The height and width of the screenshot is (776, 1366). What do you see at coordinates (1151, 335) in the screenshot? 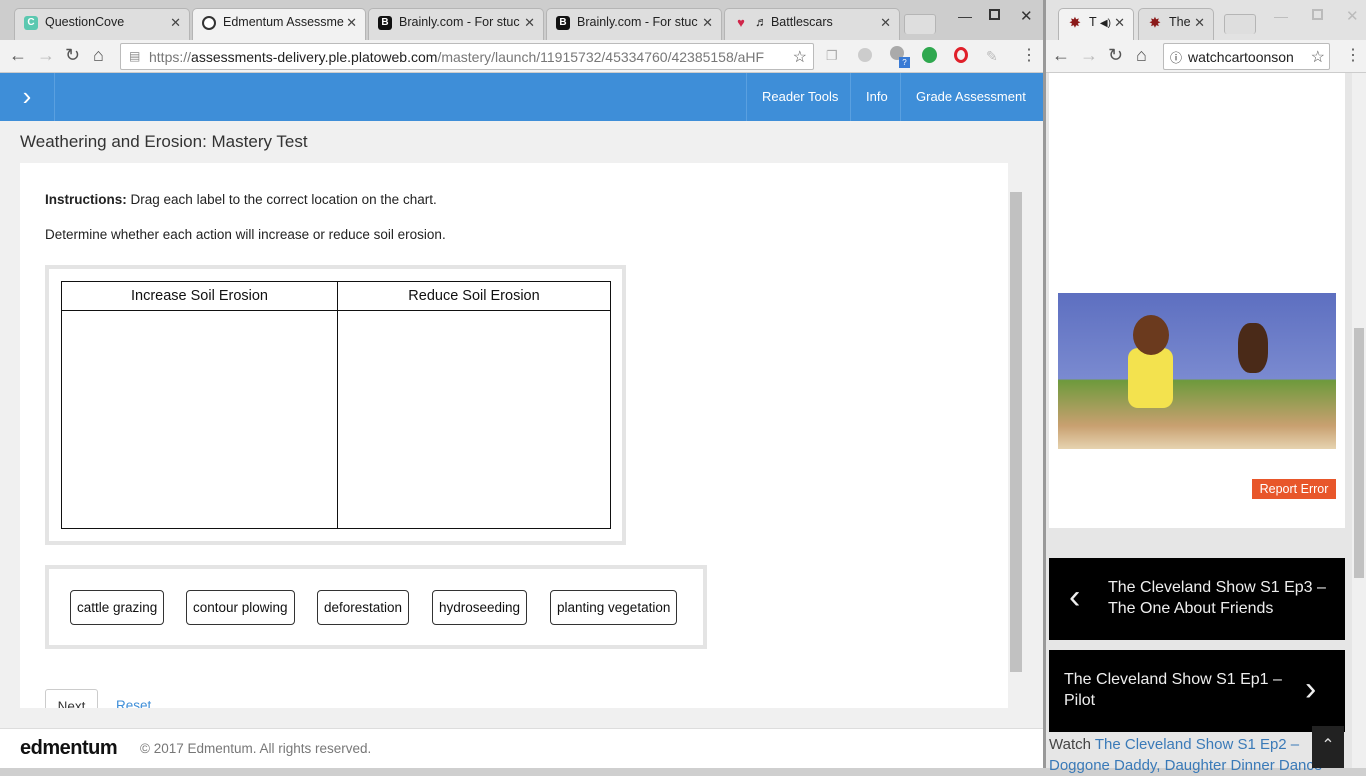
I see `character-head` at bounding box center [1151, 335].